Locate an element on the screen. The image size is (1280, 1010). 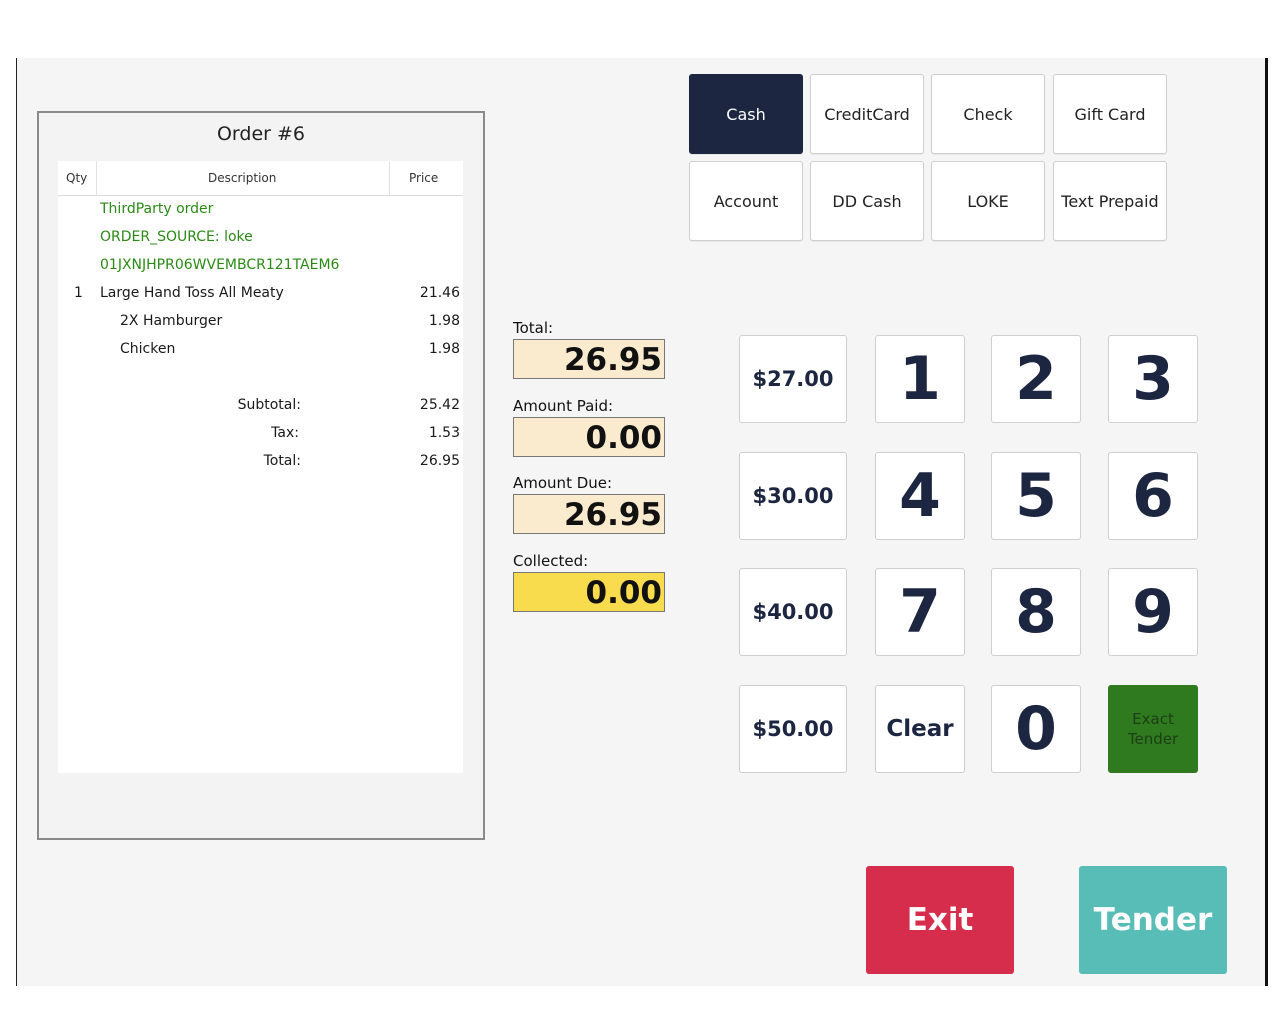
exit-button: Exit is located at coordinates (940, 920).